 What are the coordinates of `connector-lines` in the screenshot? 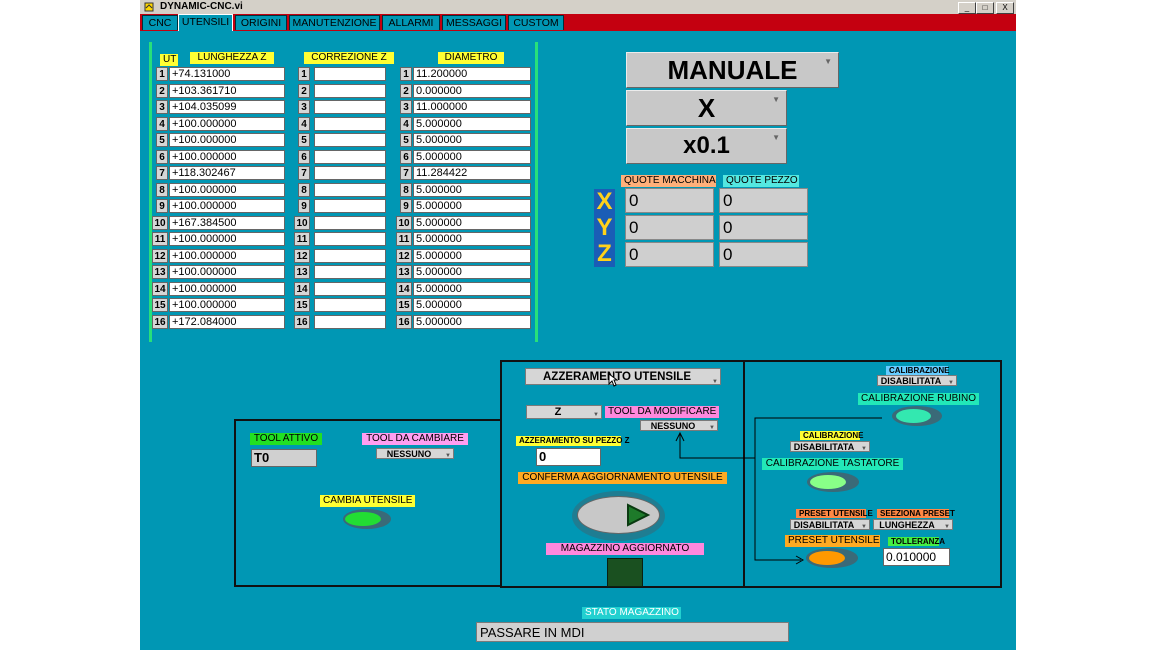 It's located at (778, 491).